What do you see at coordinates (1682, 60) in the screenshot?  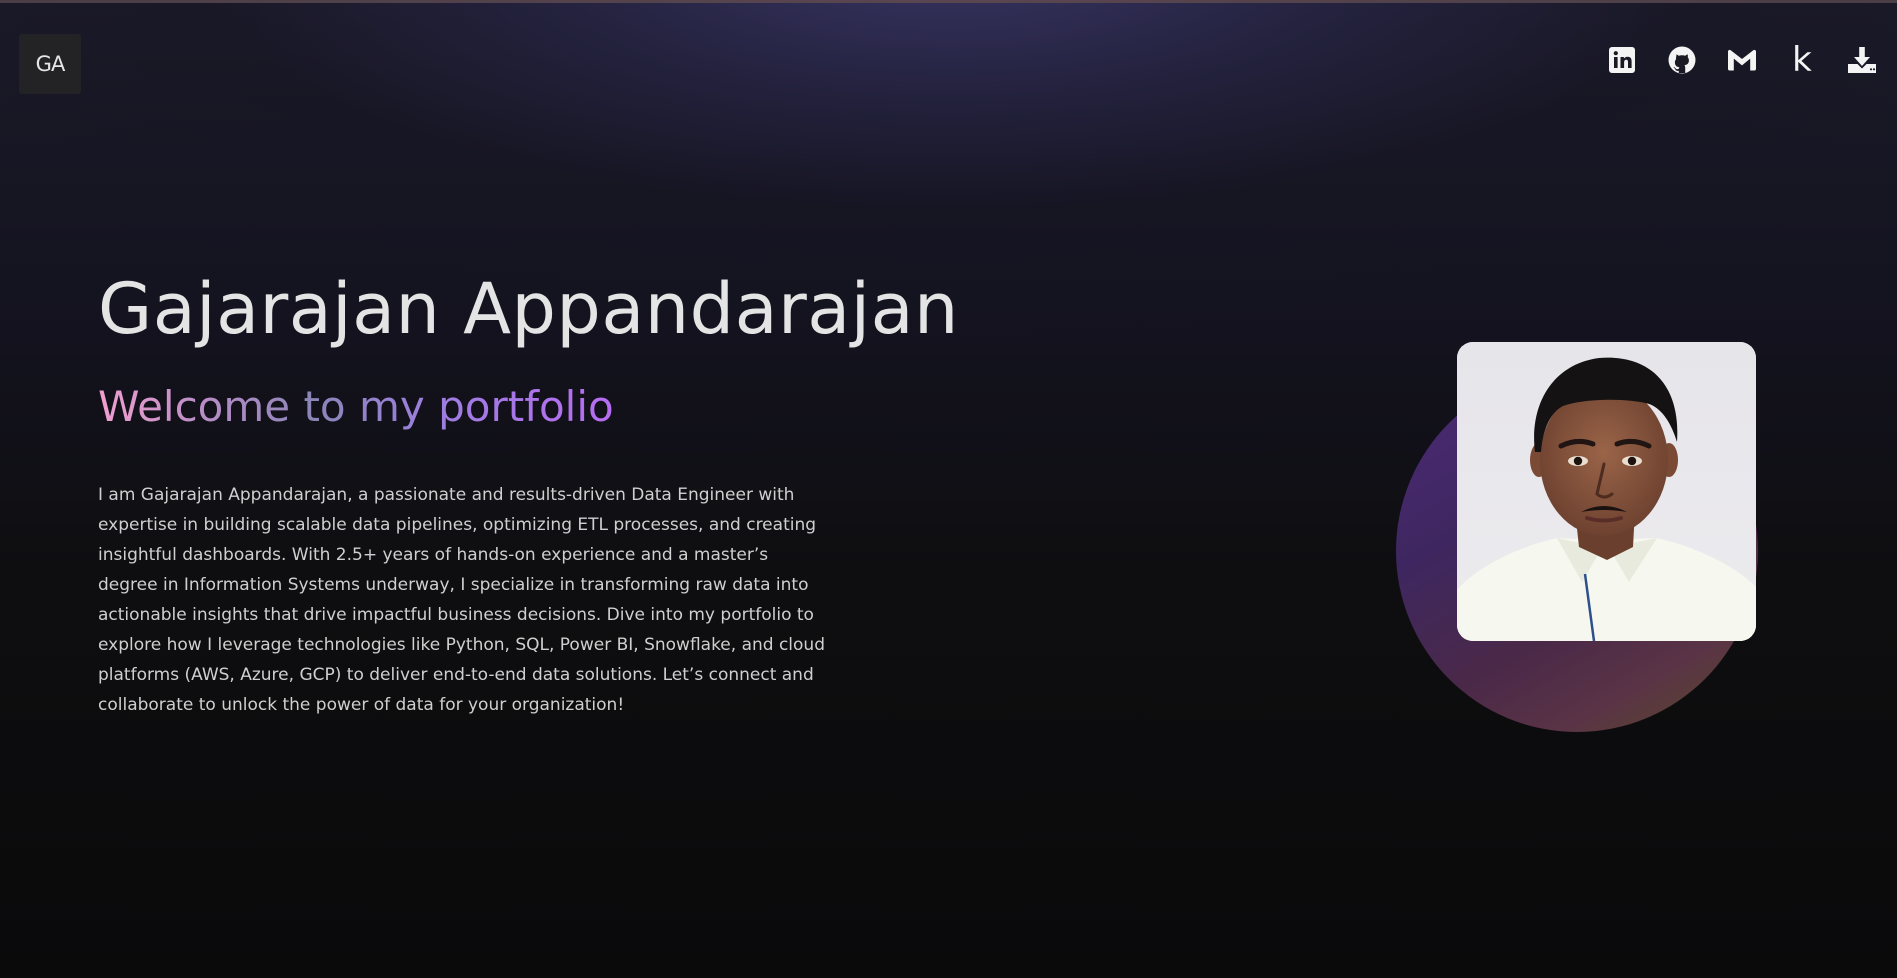 I see `github-icon` at bounding box center [1682, 60].